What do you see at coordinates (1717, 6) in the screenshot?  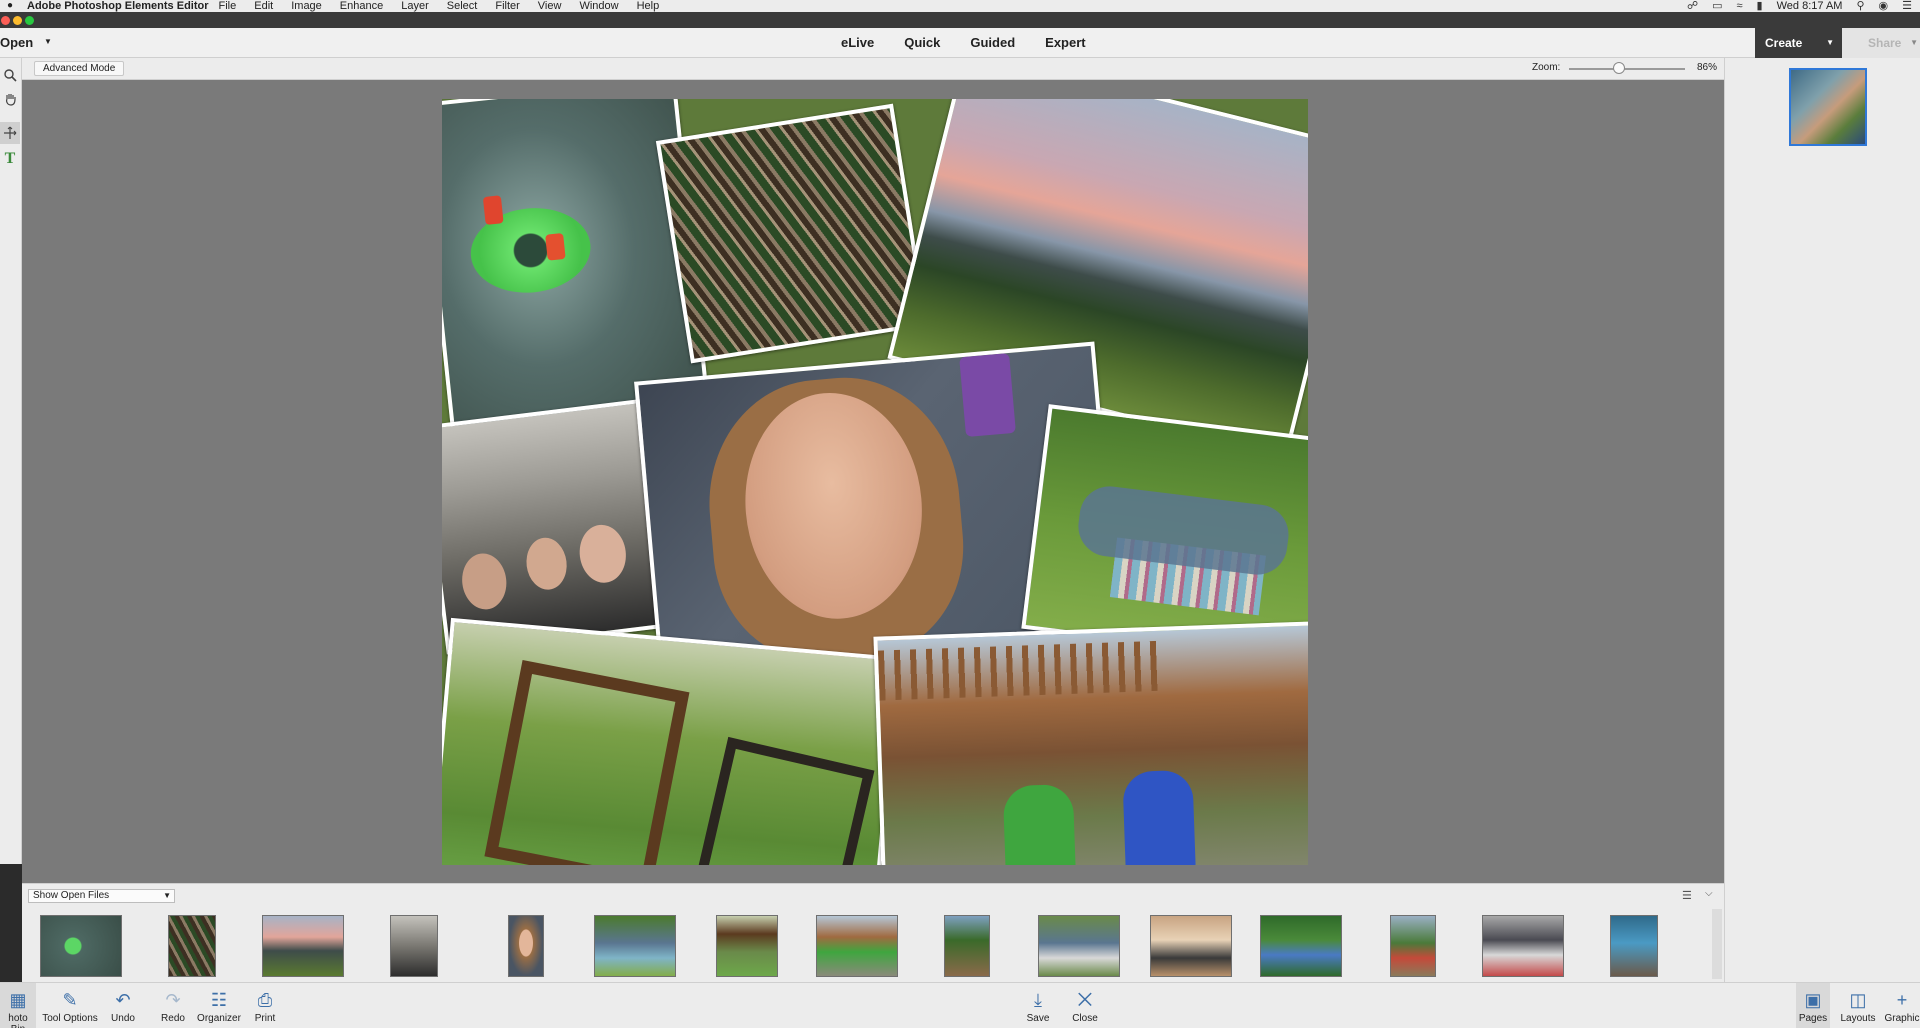 I see `airplay-icon: ▭` at bounding box center [1717, 6].